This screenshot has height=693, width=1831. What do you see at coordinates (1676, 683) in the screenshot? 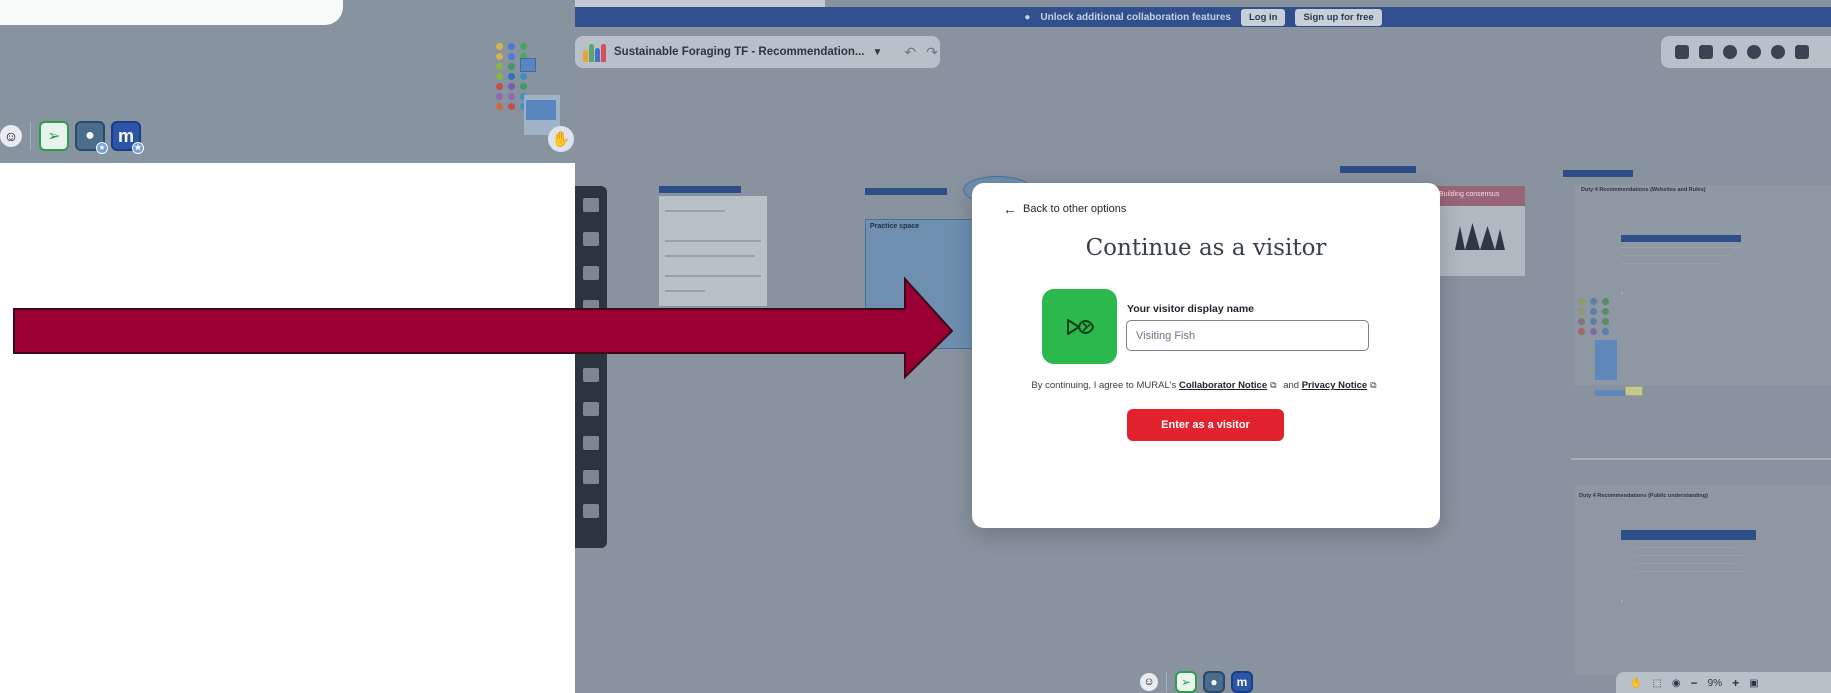
I see `camera-icon: ◉` at bounding box center [1676, 683].